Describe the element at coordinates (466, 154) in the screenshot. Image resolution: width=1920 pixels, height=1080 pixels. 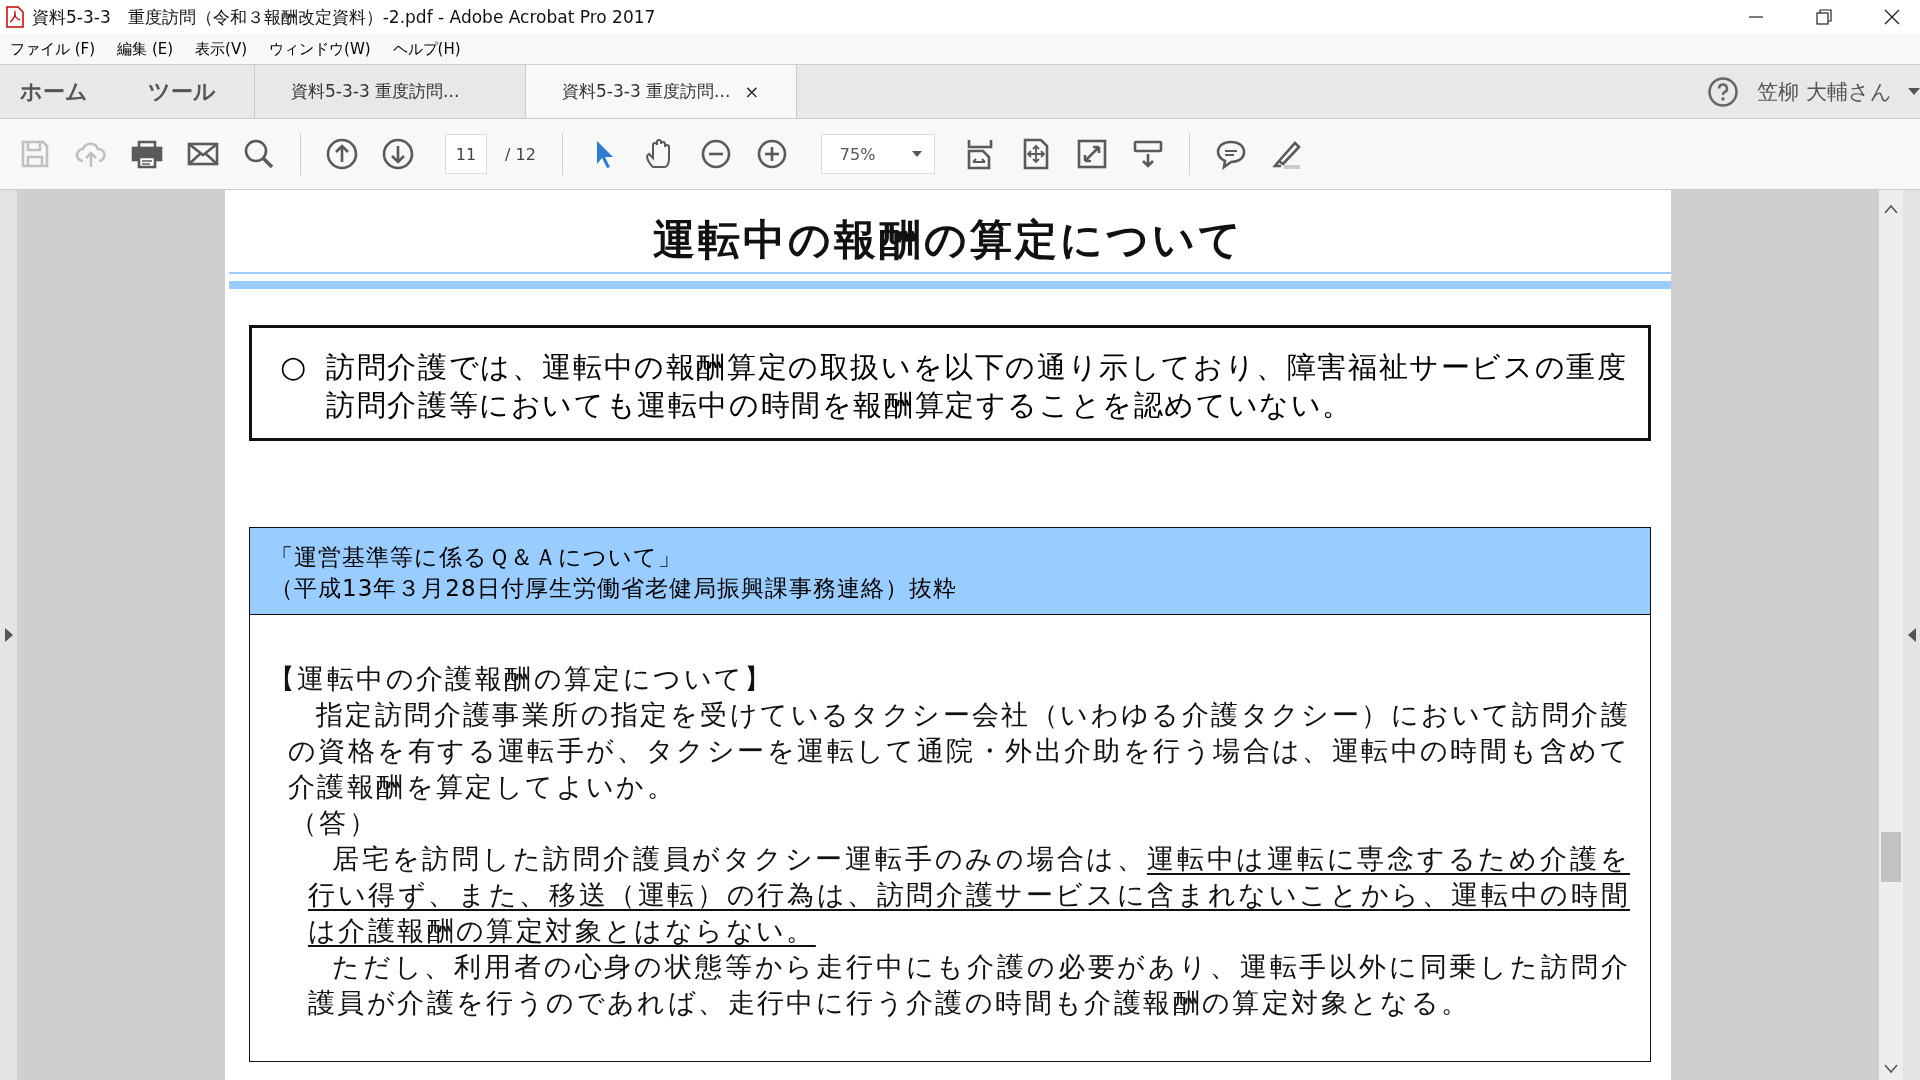
I see `page-number-field: 11` at that location.